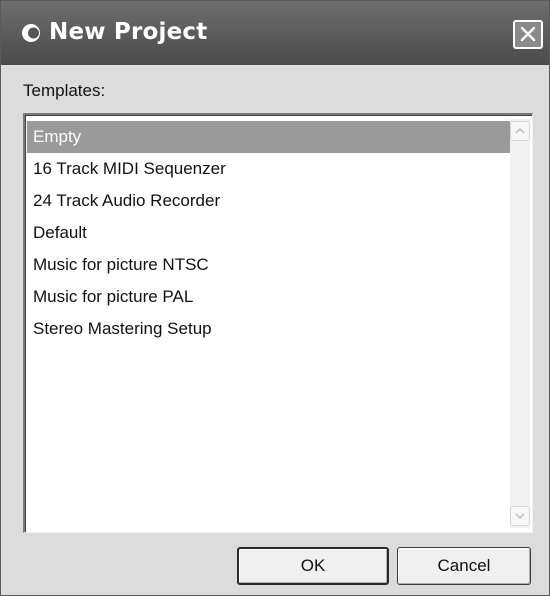 Image resolution: width=550 pixels, height=596 pixels. Describe the element at coordinates (269, 297) in the screenshot. I see `template-item: Music for picture PAL` at that location.